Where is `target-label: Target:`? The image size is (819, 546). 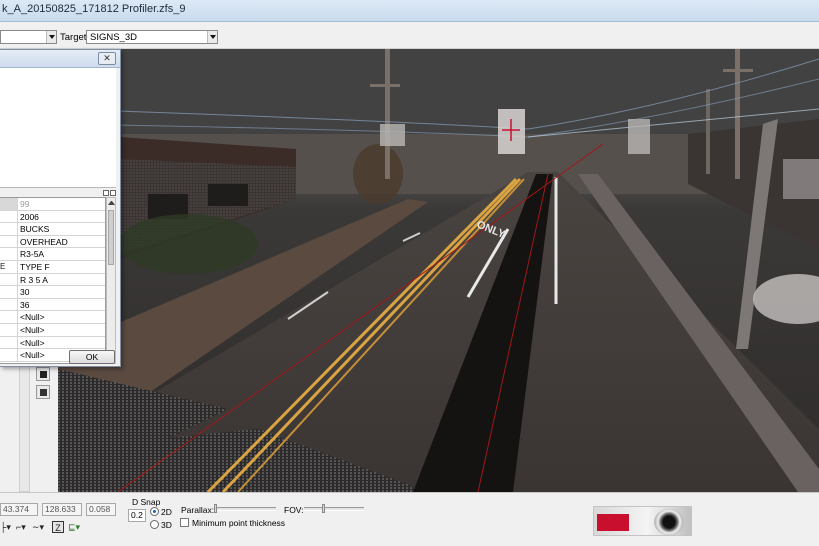 target-label: Target: is located at coordinates (75, 37).